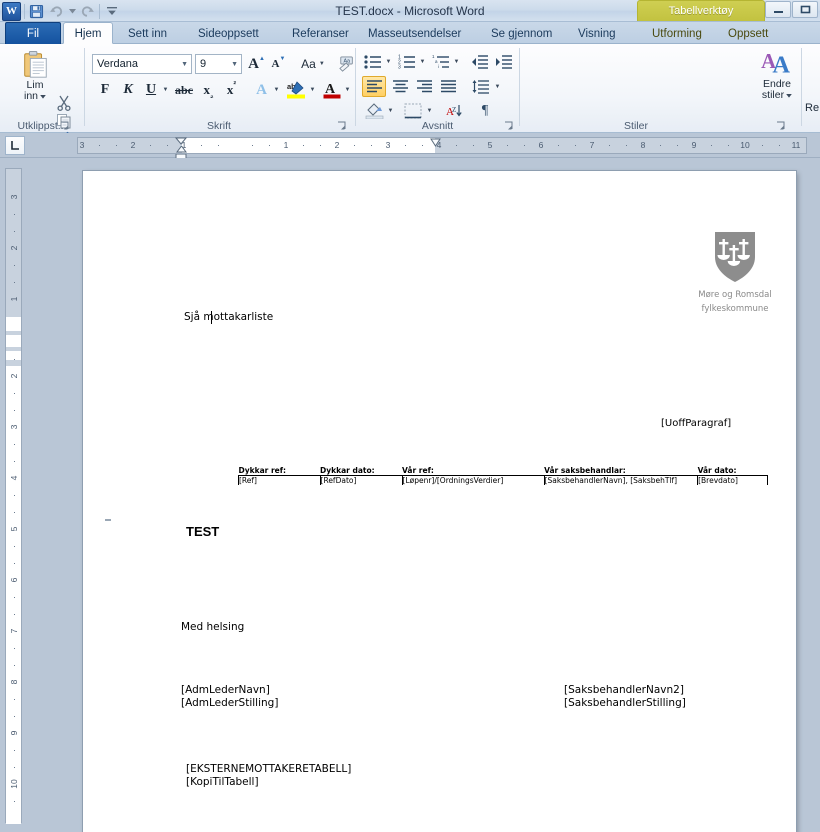 This screenshot has height=832, width=820. I want to click on tab-hjem: Hjem, so click(88, 33).